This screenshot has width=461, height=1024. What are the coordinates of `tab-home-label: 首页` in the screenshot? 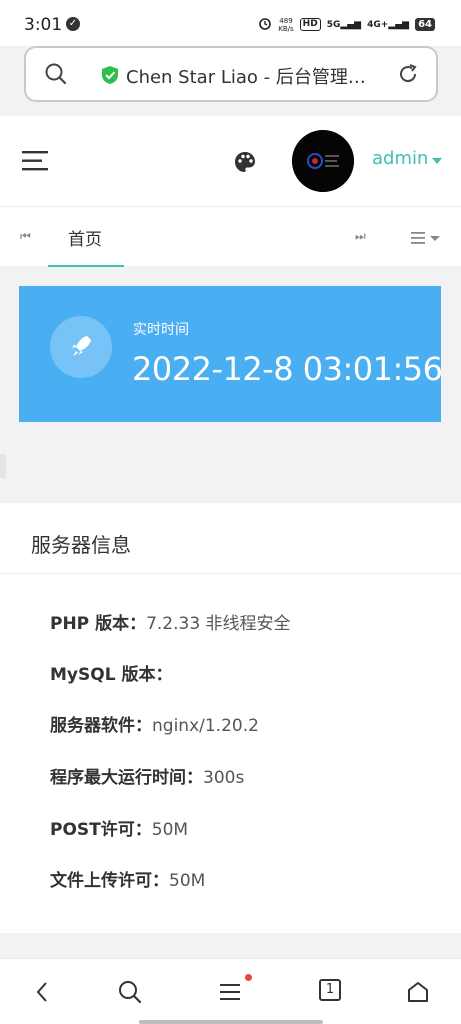 It's located at (85, 240).